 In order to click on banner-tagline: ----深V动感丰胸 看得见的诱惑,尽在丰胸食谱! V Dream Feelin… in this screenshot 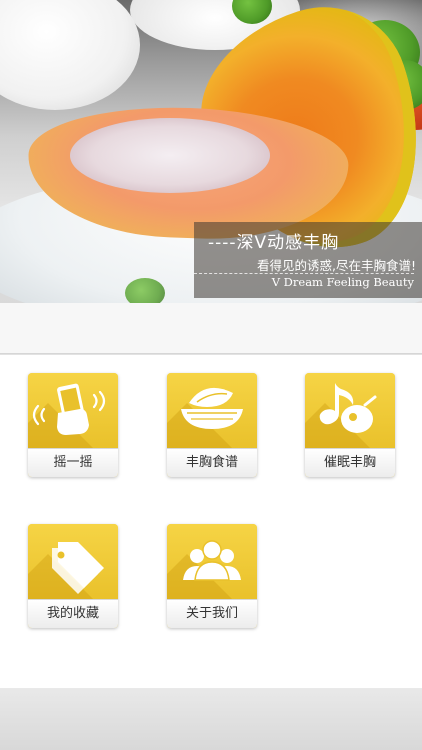, I will do `click(308, 260)`.